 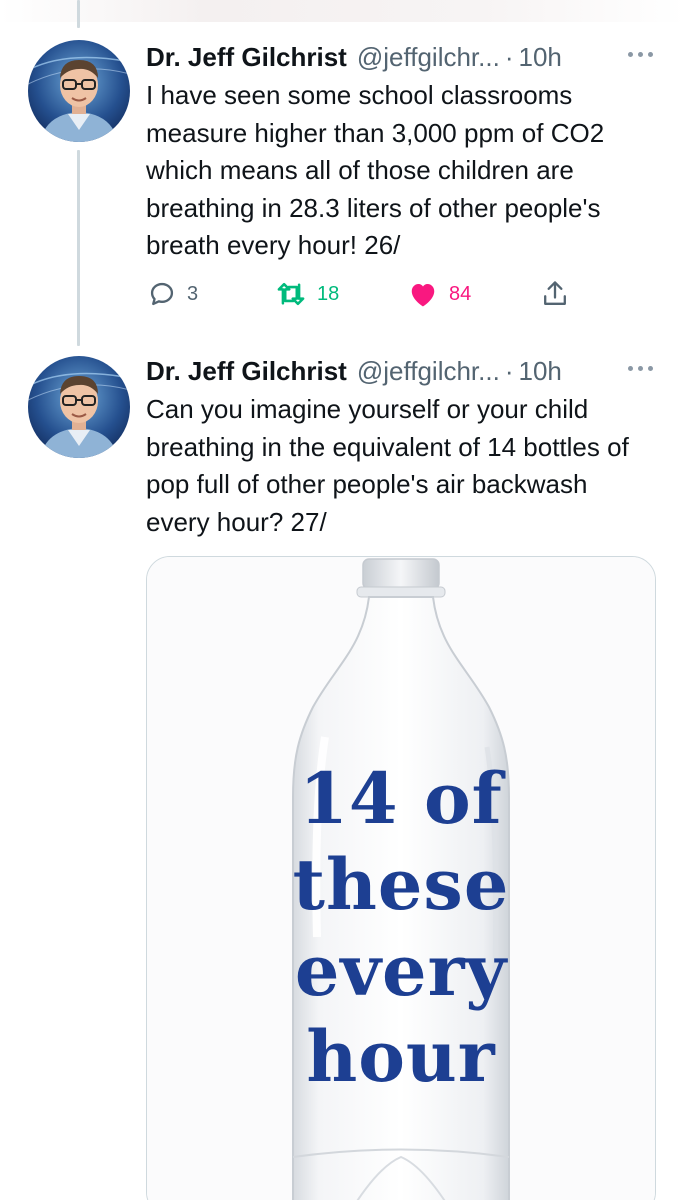 I want to click on retweet-button: 18, so click(x=307, y=294).